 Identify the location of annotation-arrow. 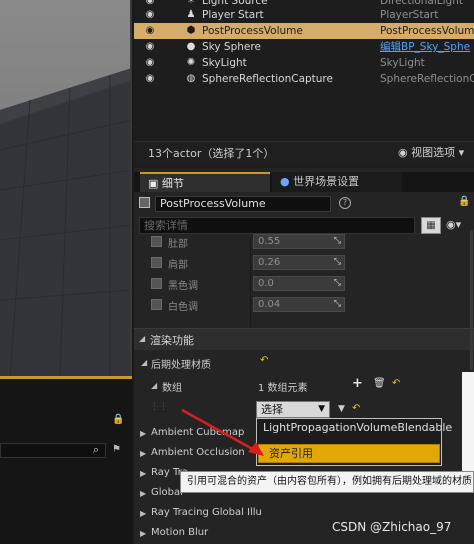
(222, 432).